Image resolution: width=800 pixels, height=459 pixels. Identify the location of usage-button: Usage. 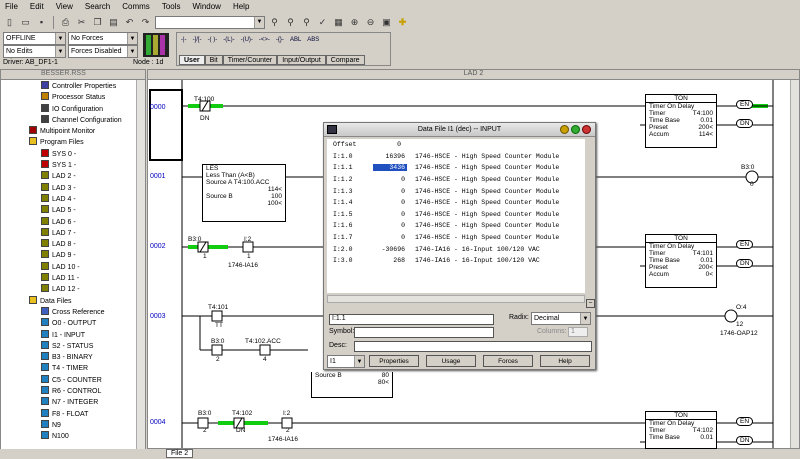
(451, 361).